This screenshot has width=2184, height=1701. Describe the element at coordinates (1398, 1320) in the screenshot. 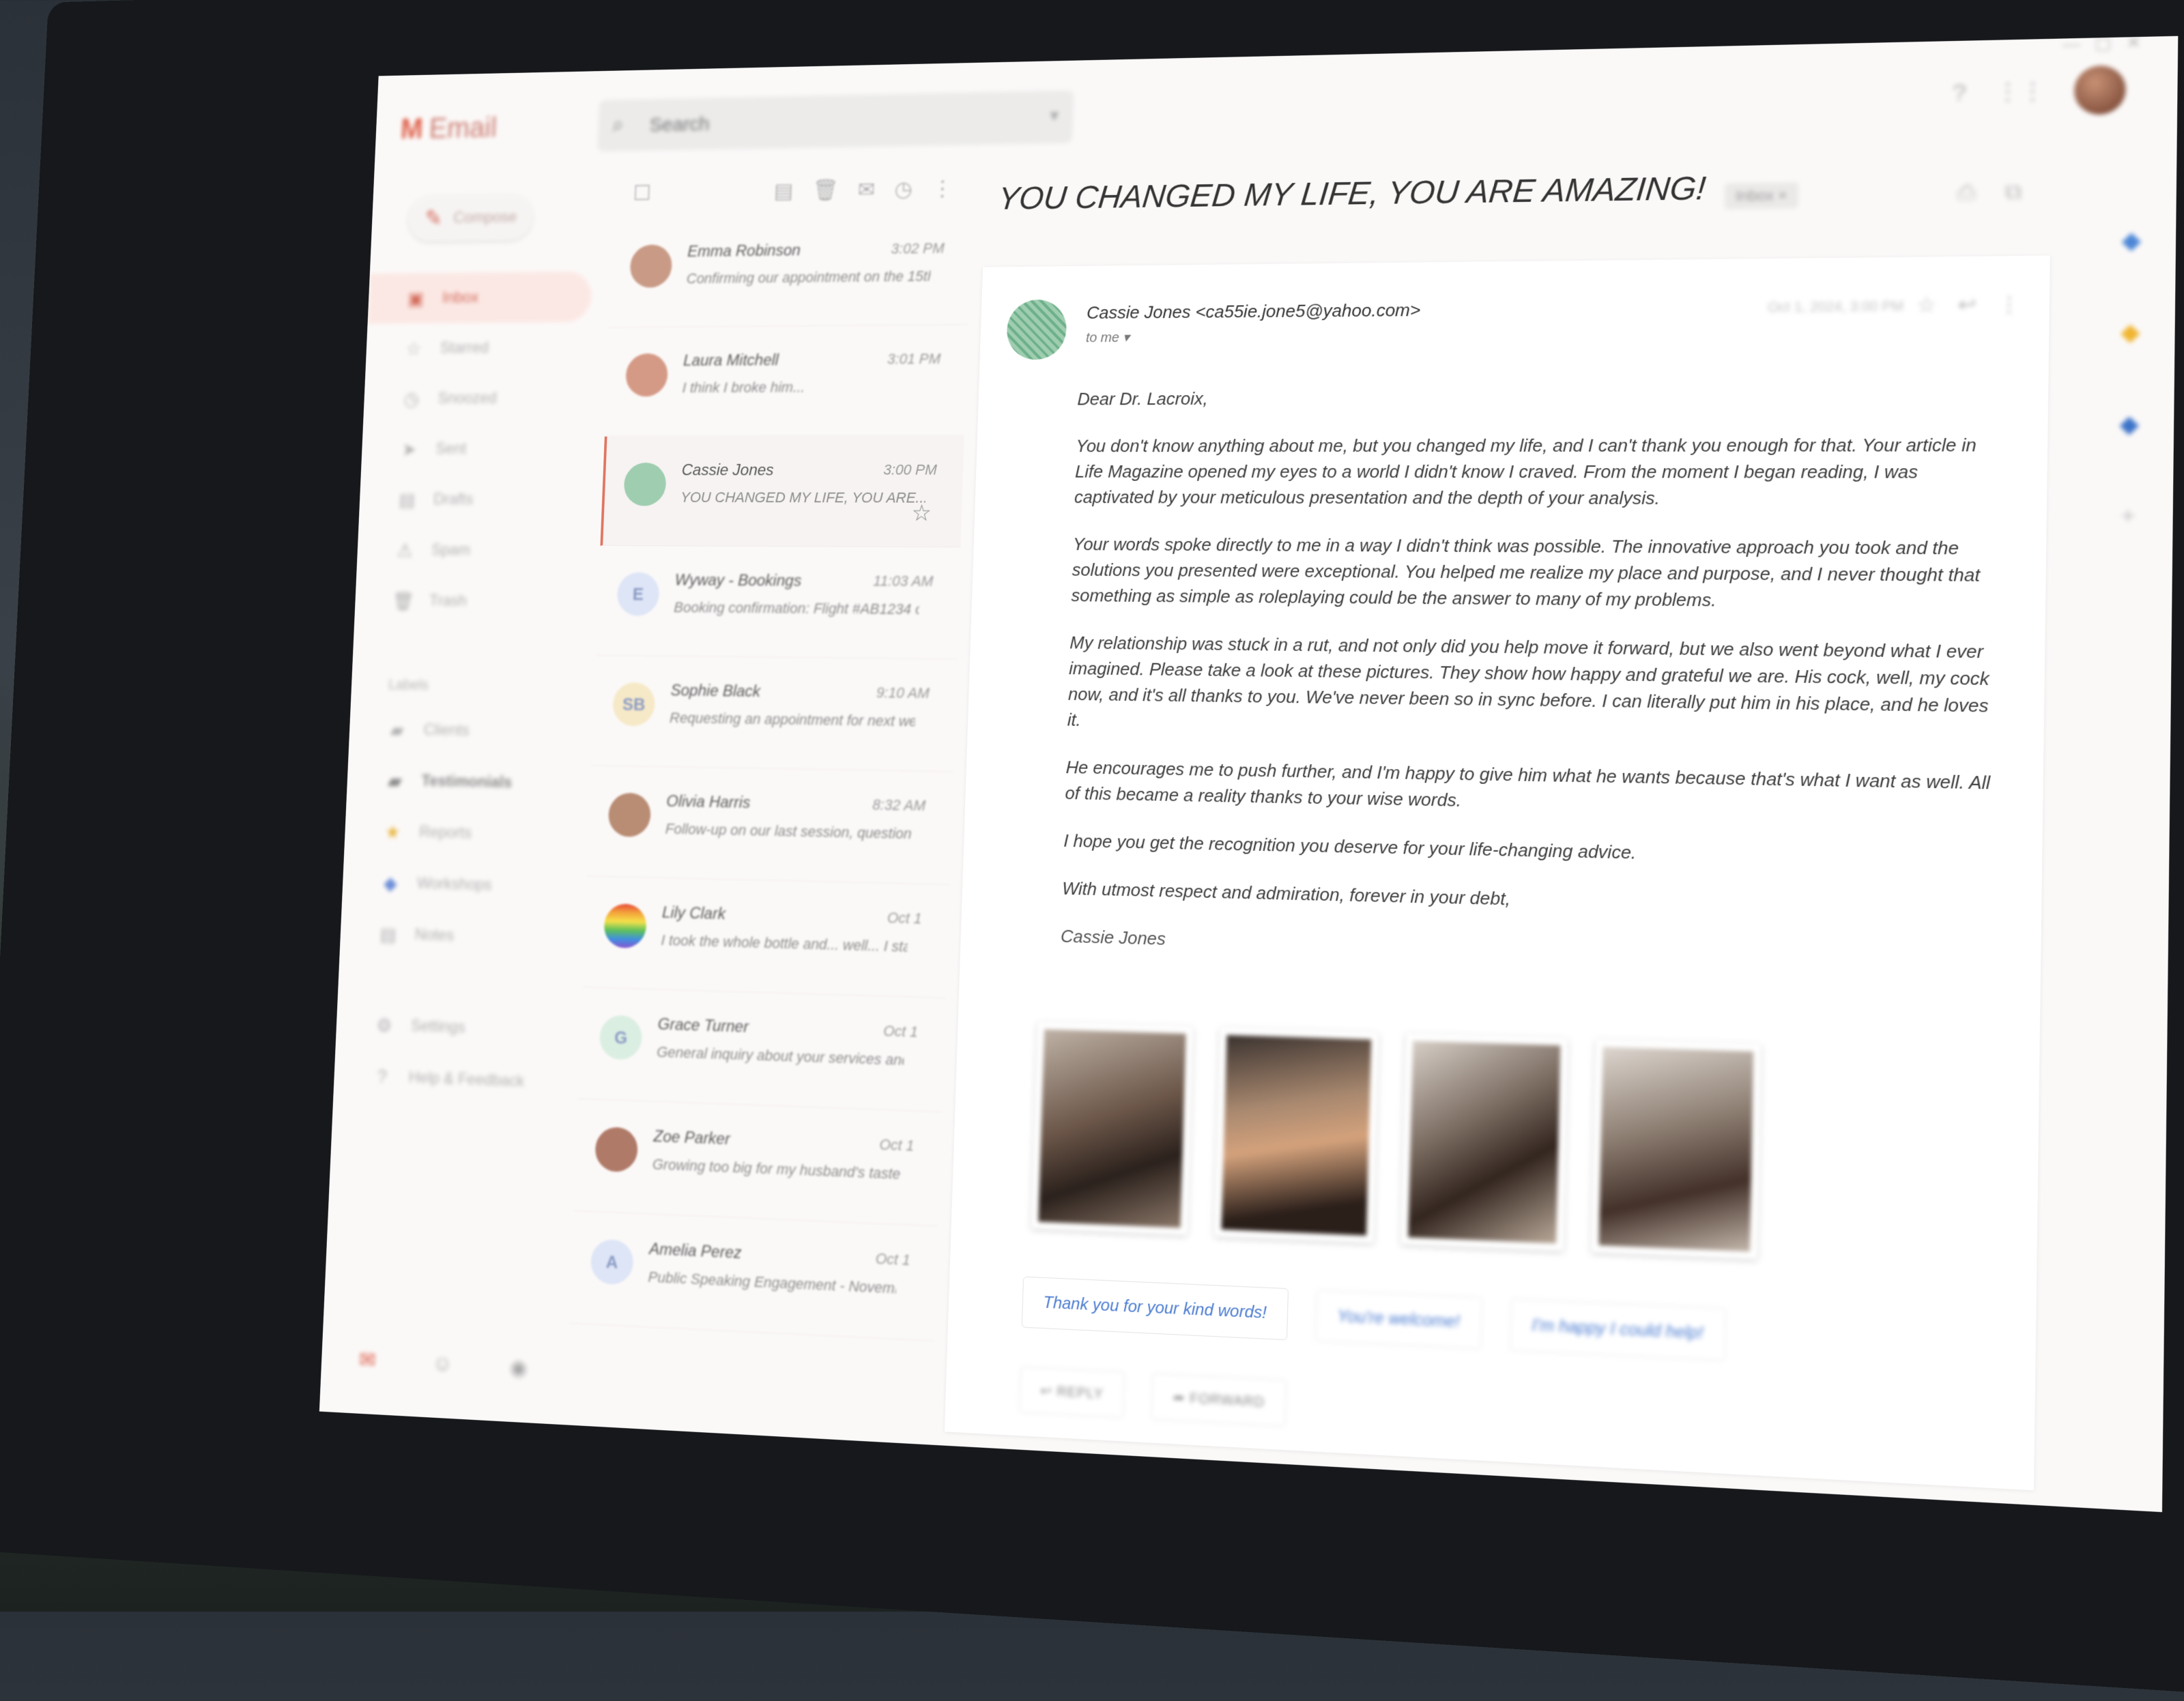

I see `smart-reply-chip: You're welcome!` at that location.